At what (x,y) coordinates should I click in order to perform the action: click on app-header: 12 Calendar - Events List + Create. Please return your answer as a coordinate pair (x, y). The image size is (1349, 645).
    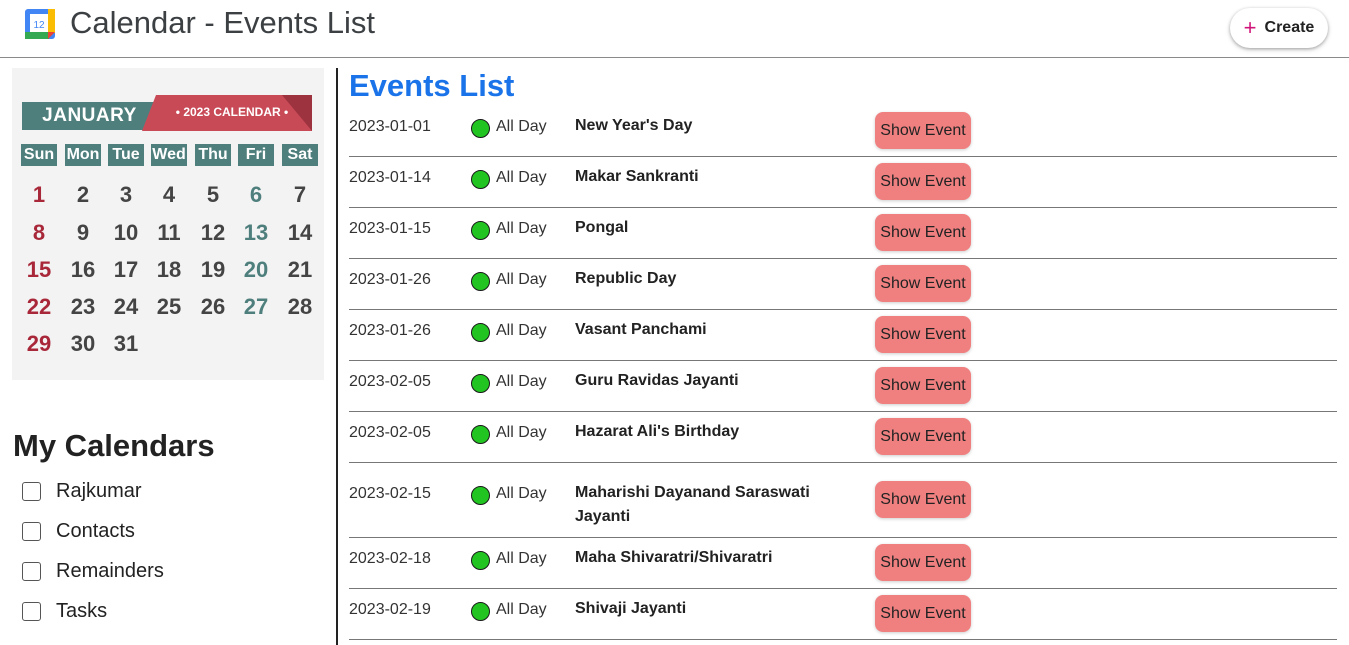
    Looking at the image, I should click on (674, 29).